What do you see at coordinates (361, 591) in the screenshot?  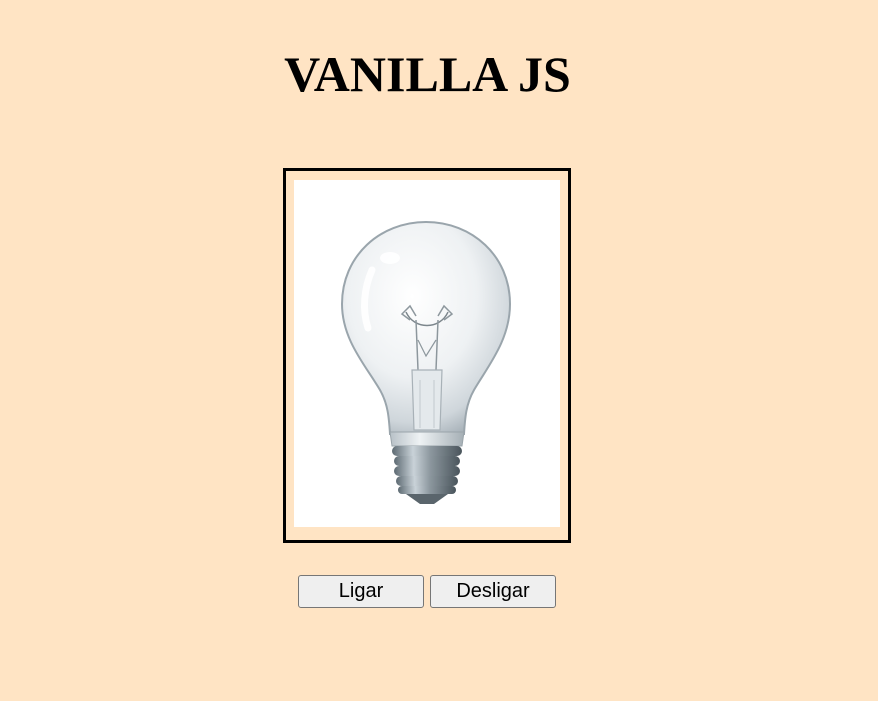 I see `turn-on-button: Ligar` at bounding box center [361, 591].